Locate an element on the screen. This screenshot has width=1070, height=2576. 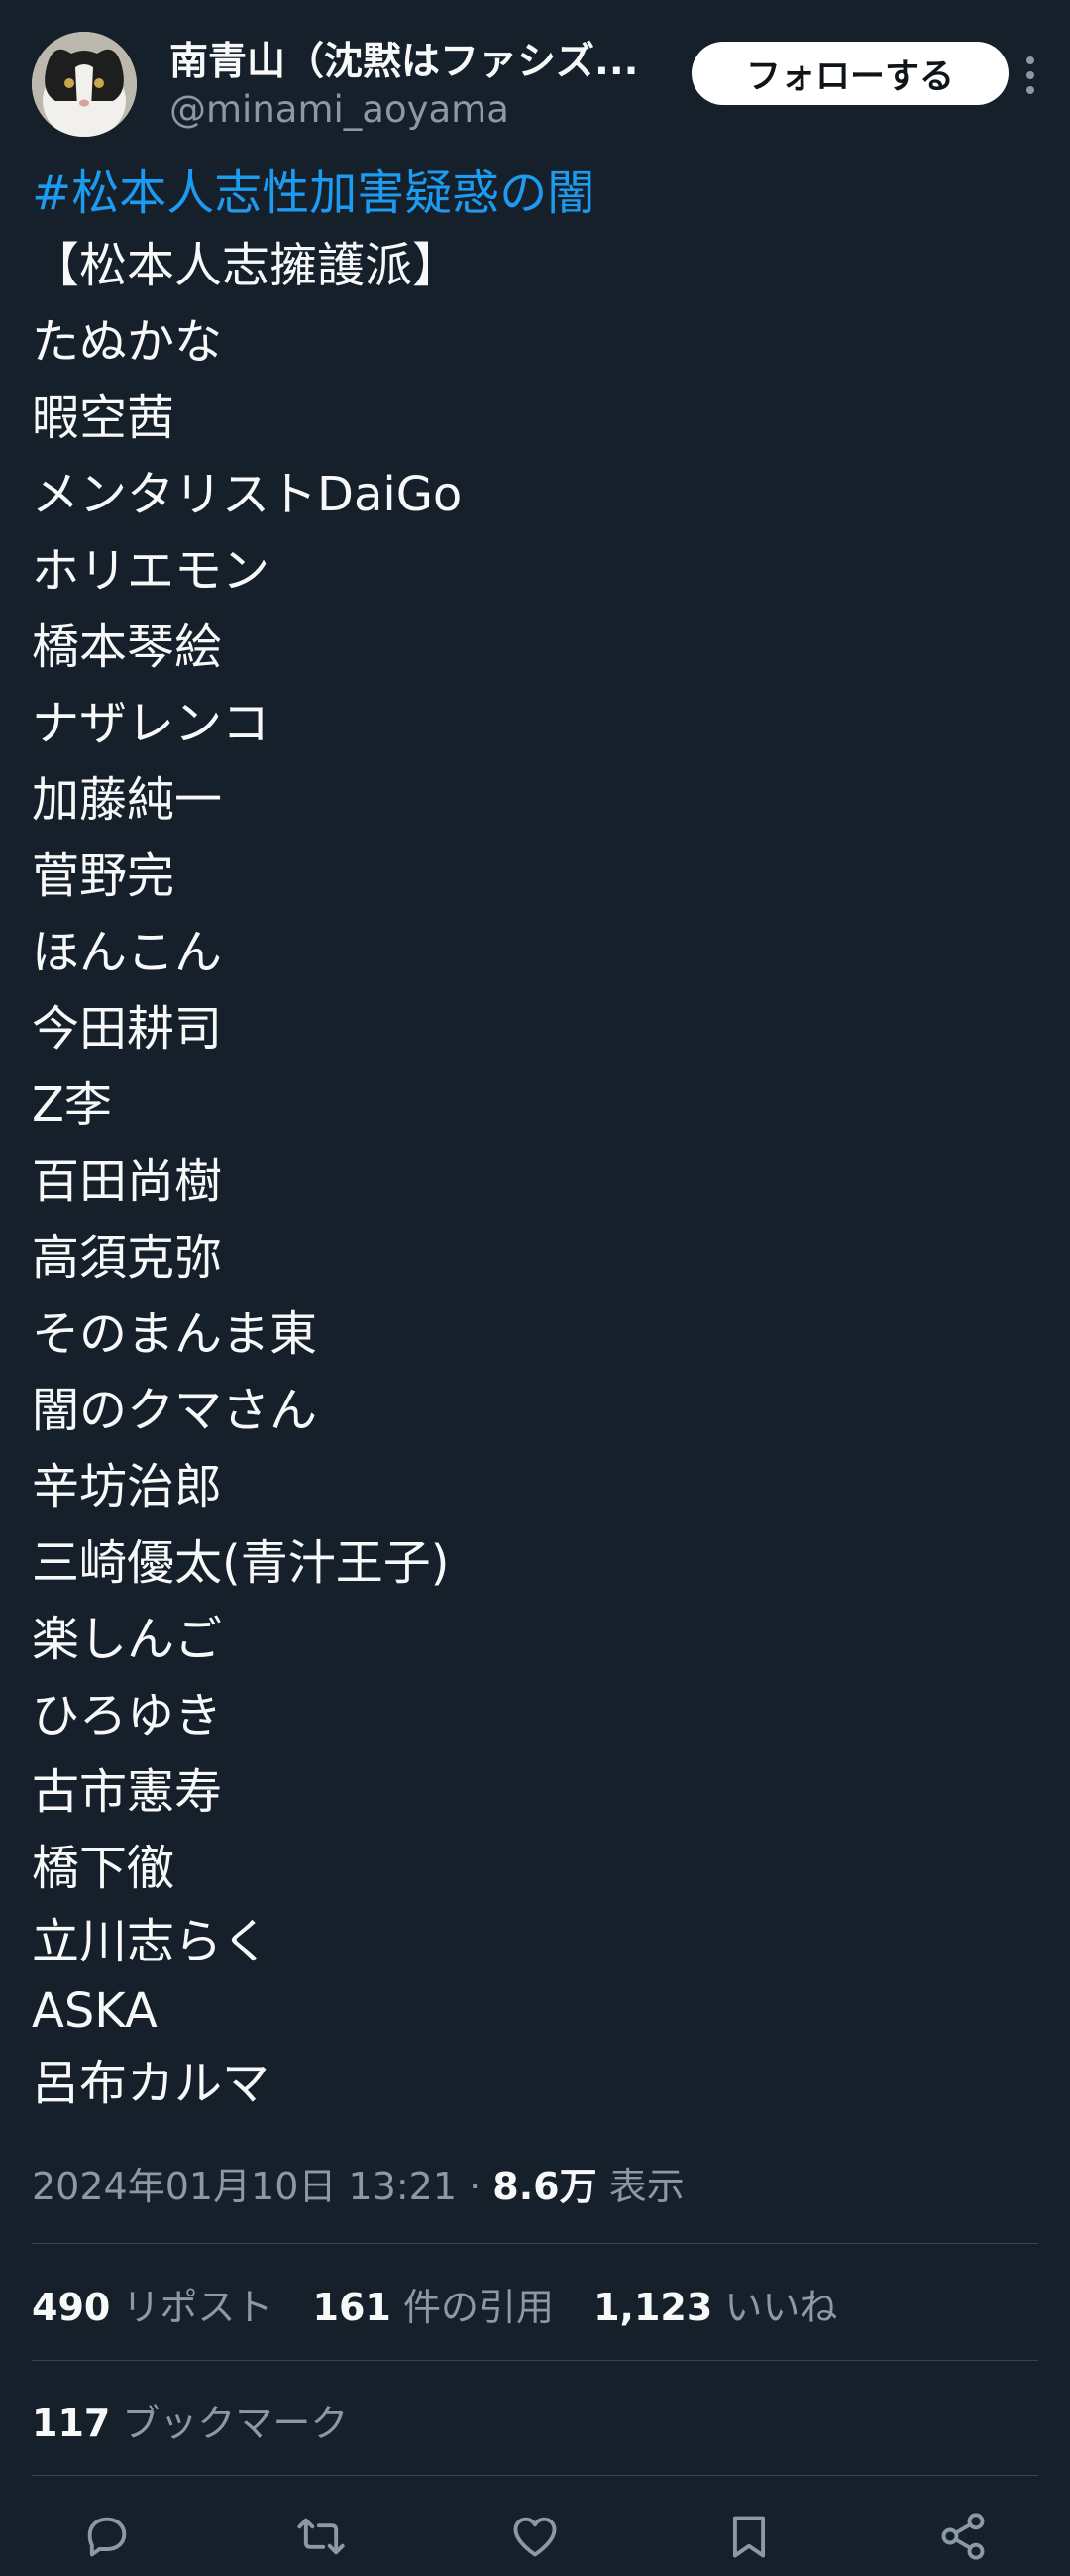
tweet-header: 南青山（沈黙はファシズ... @minami_aoyama フォローする is located at coordinates (535, 84).